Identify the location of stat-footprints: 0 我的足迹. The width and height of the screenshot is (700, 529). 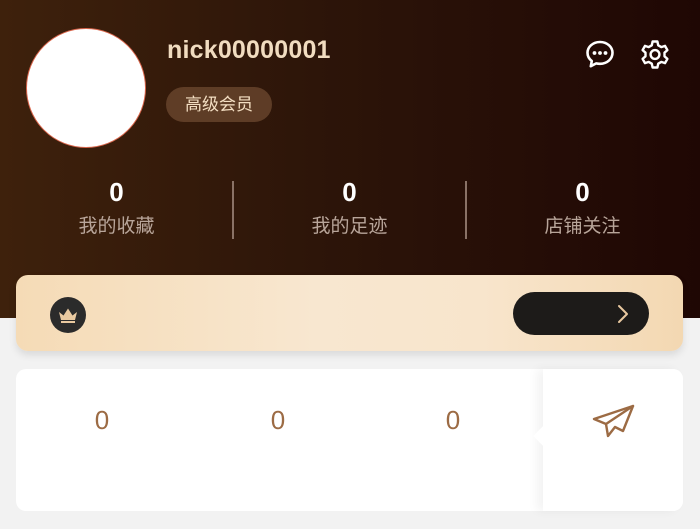
(349, 207).